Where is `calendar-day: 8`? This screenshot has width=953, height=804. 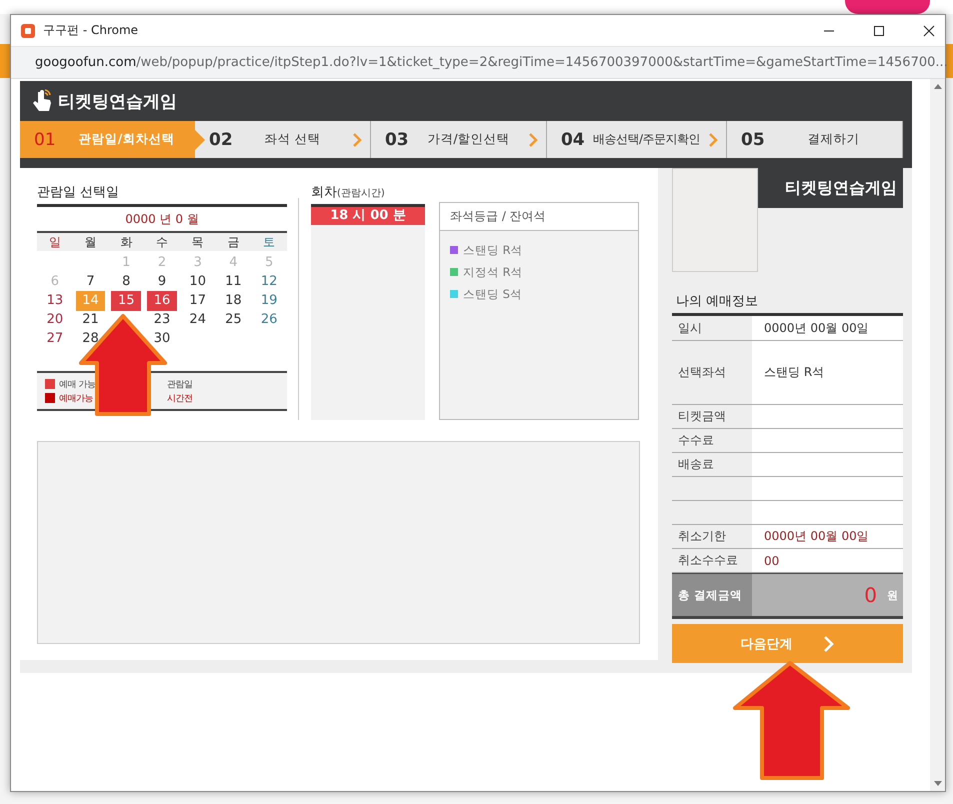
calendar-day: 8 is located at coordinates (126, 281).